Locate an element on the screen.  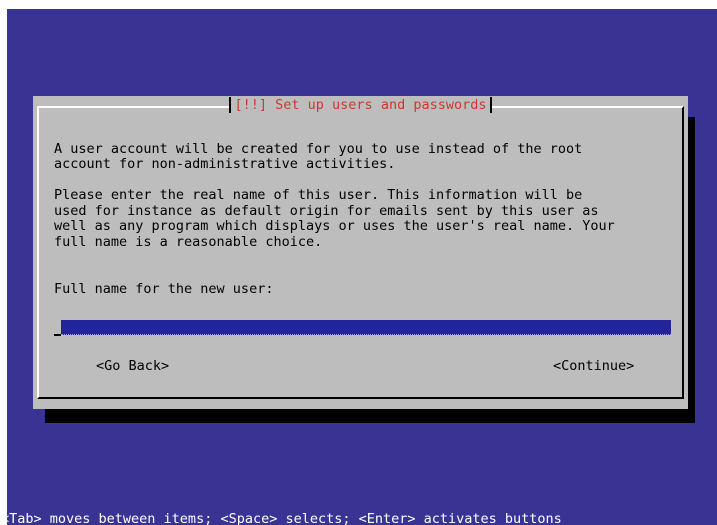
full-name-input is located at coordinates (366, 327).